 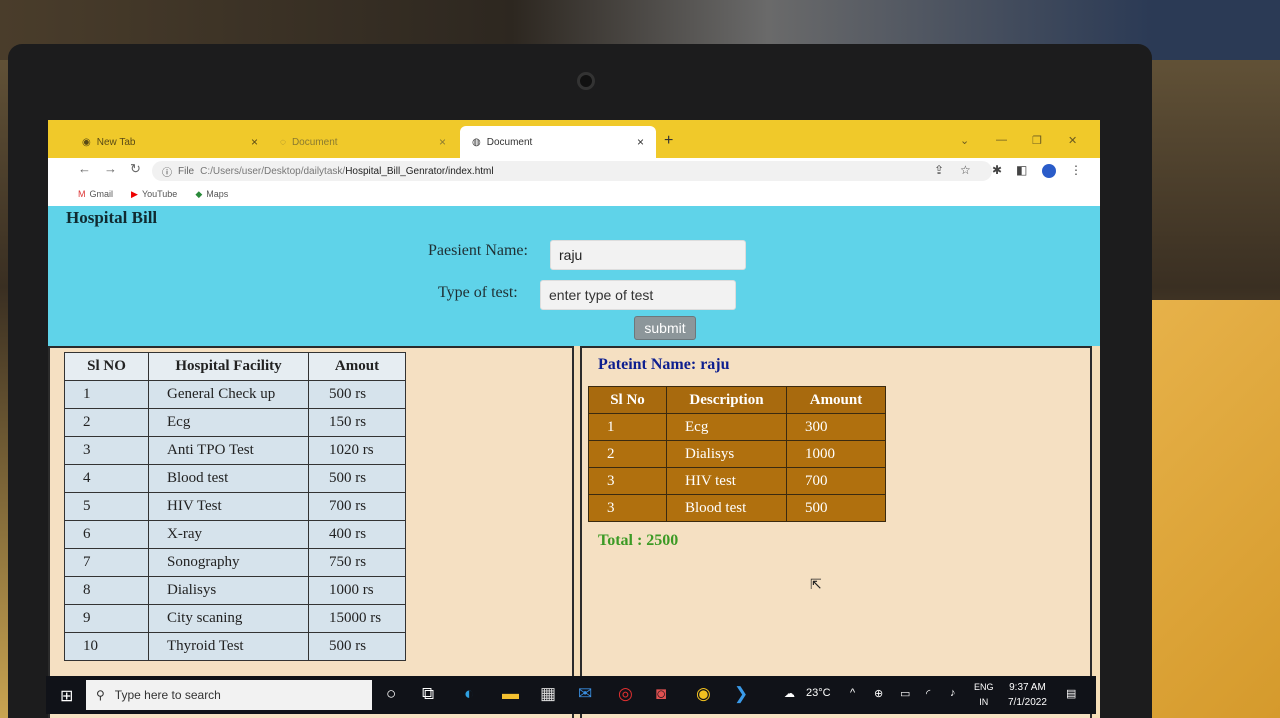 What do you see at coordinates (134, 193) in the screenshot?
I see `youtube-icon: ▶` at bounding box center [134, 193].